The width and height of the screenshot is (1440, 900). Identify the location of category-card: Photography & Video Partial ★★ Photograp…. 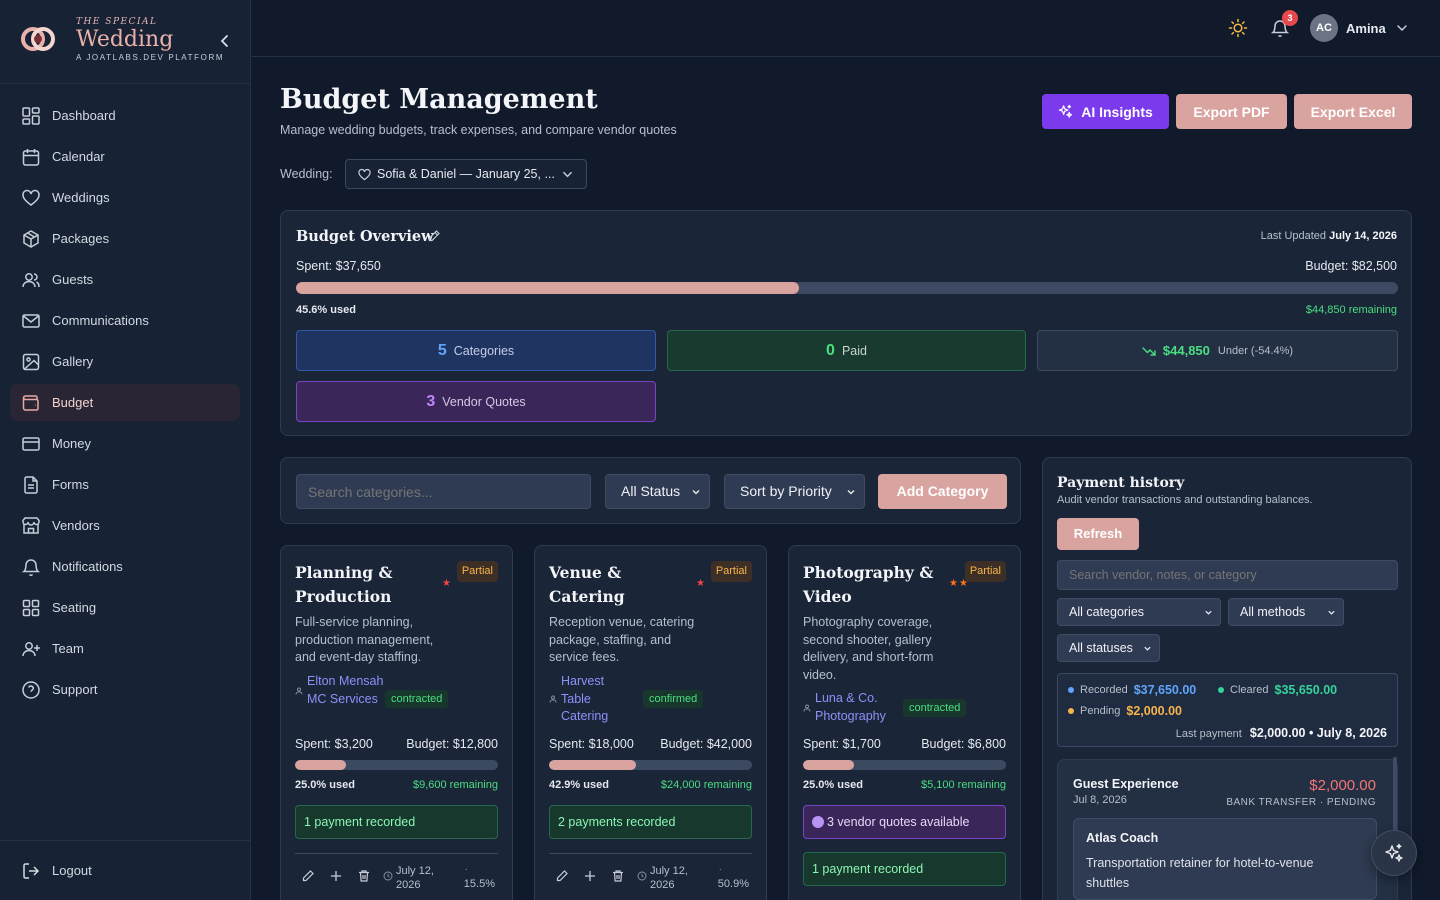
(904, 722).